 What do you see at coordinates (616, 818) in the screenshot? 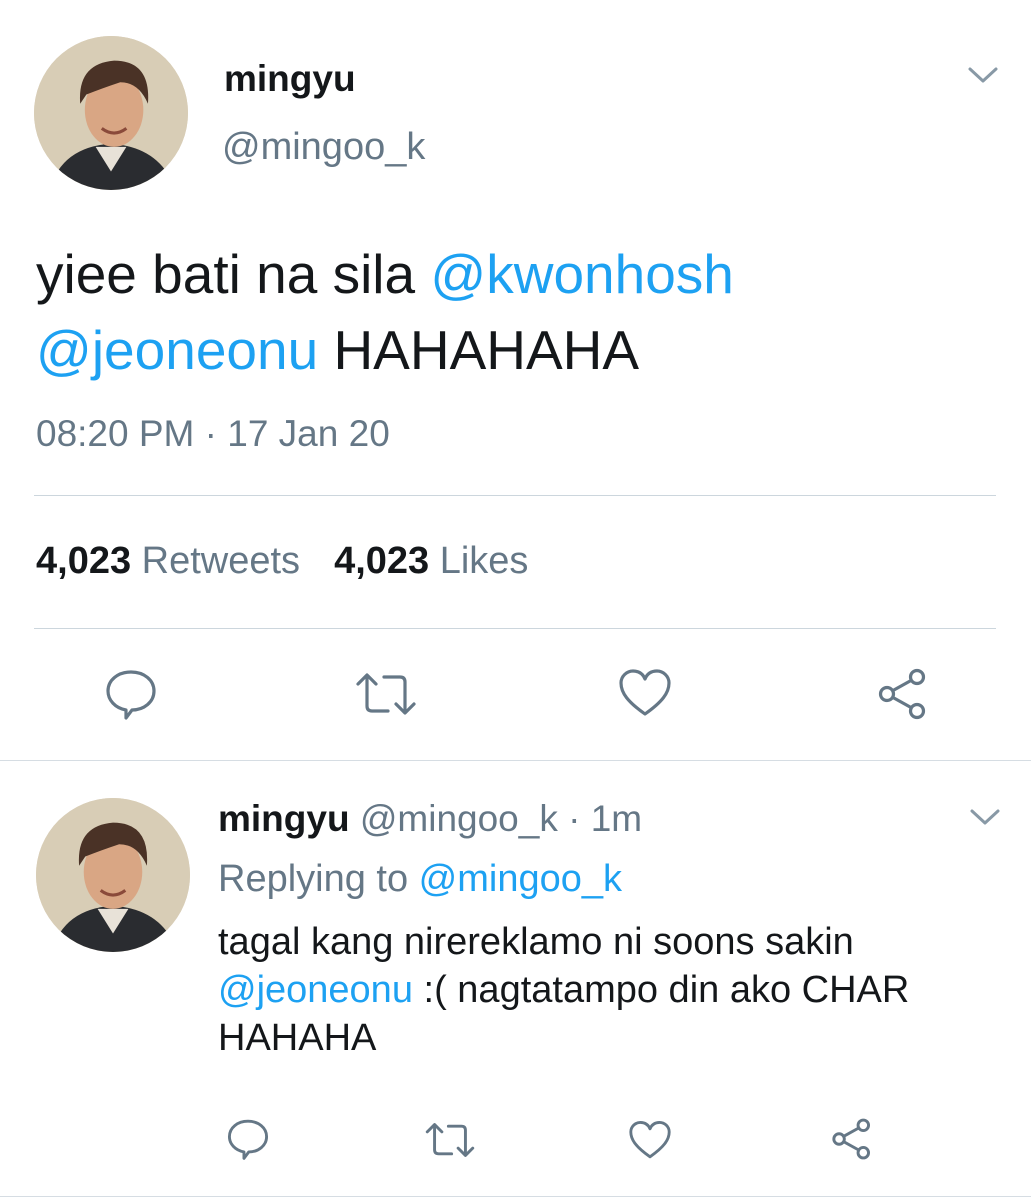
I see `reply-time: 1m` at bounding box center [616, 818].